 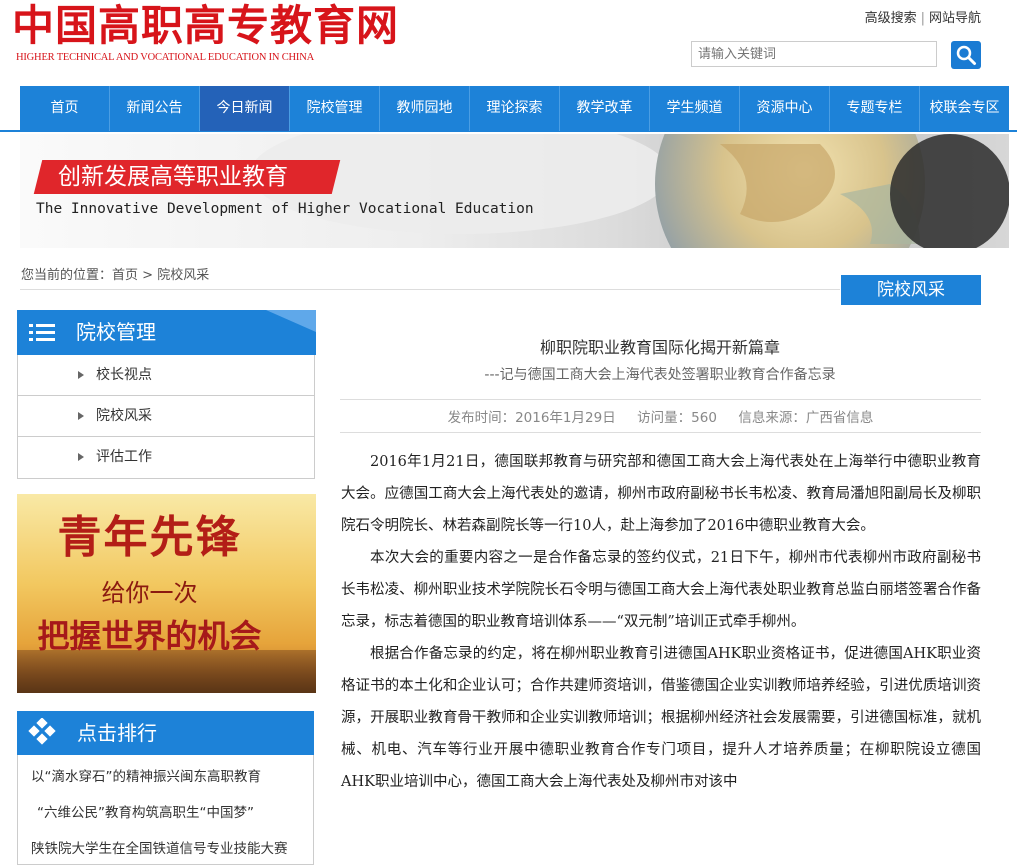 What do you see at coordinates (173, 177) in the screenshot?
I see `banner-title-cn: 创新发展高等职业教育` at bounding box center [173, 177].